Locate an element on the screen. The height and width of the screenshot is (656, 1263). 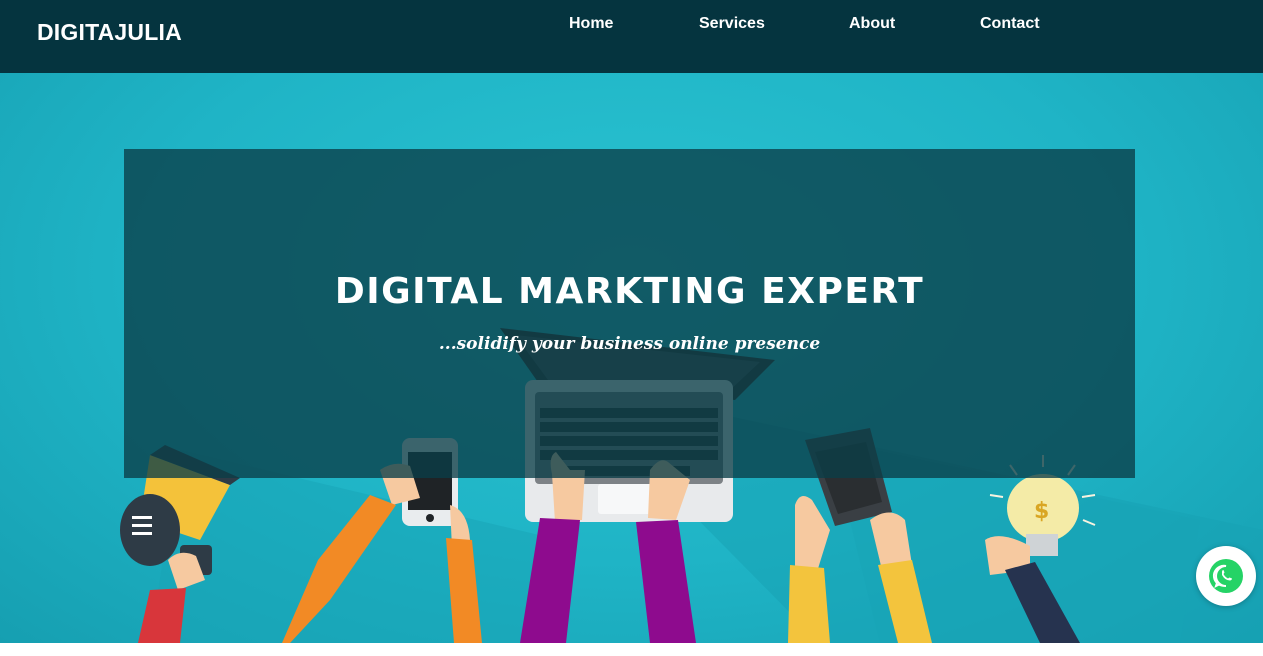
whatsapp-icon is located at coordinates (1226, 576).